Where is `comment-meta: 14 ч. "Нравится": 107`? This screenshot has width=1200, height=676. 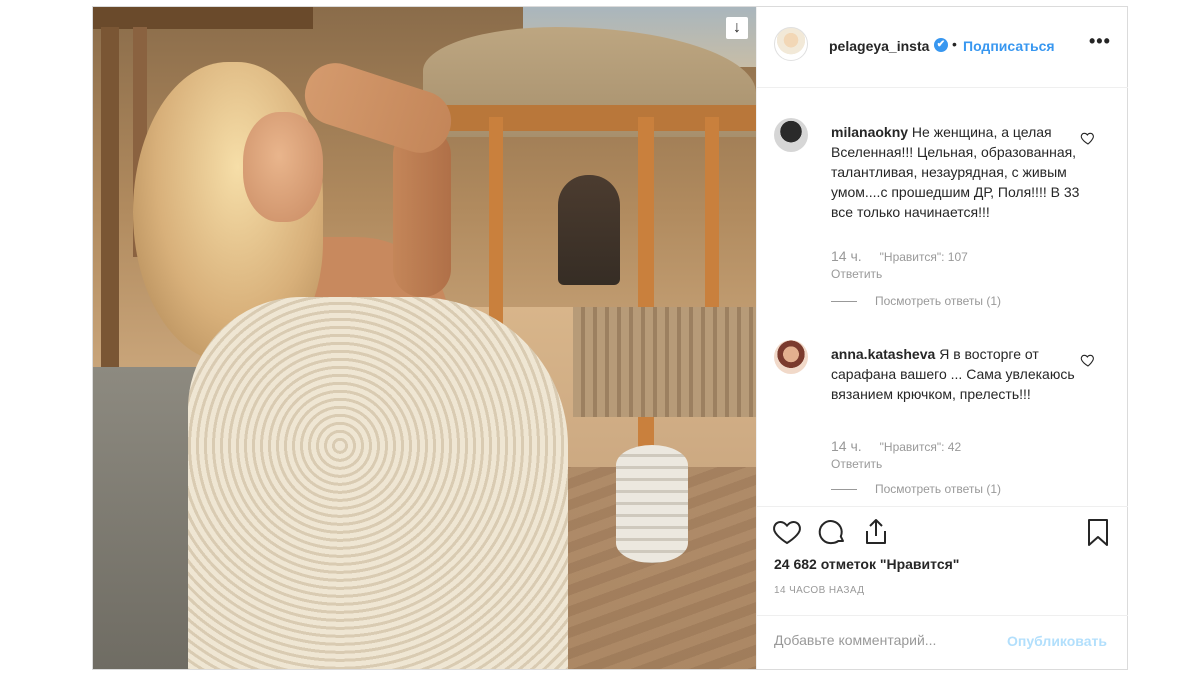
comment-meta: 14 ч. "Нравится": 107 is located at coordinates (899, 256).